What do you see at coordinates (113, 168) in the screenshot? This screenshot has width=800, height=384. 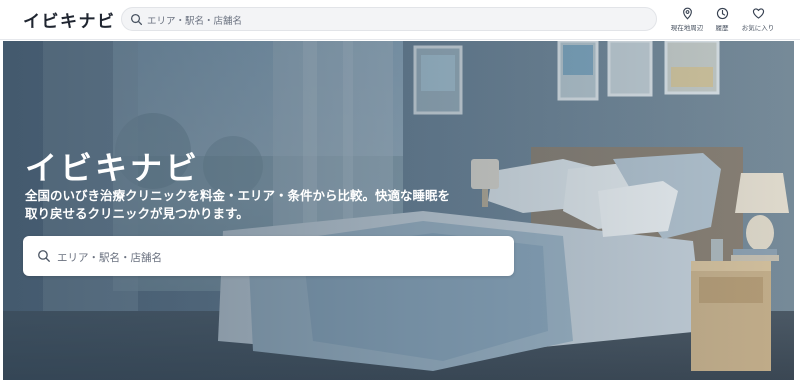 I see `hero-title: イビキナビ` at bounding box center [113, 168].